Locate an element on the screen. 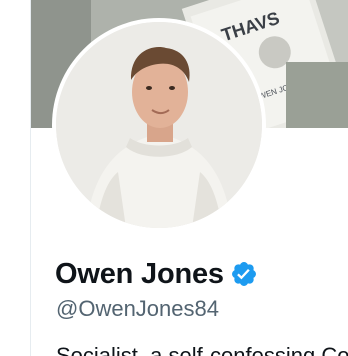 This screenshot has width=348, height=356. display-name: Owen Jones is located at coordinates (139, 273).